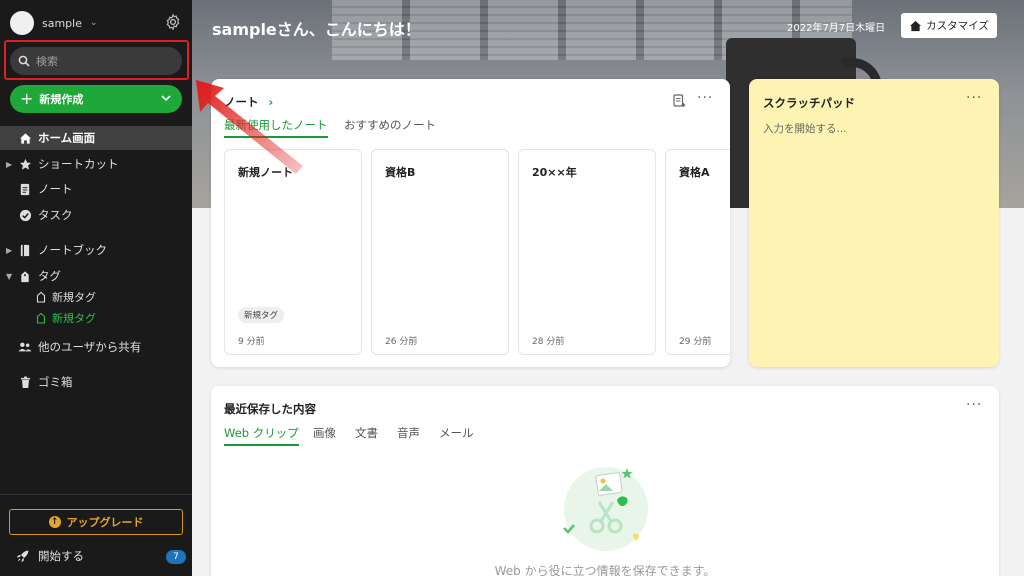  I want to click on sidebar-item-label: ショートカット, so click(78, 164).